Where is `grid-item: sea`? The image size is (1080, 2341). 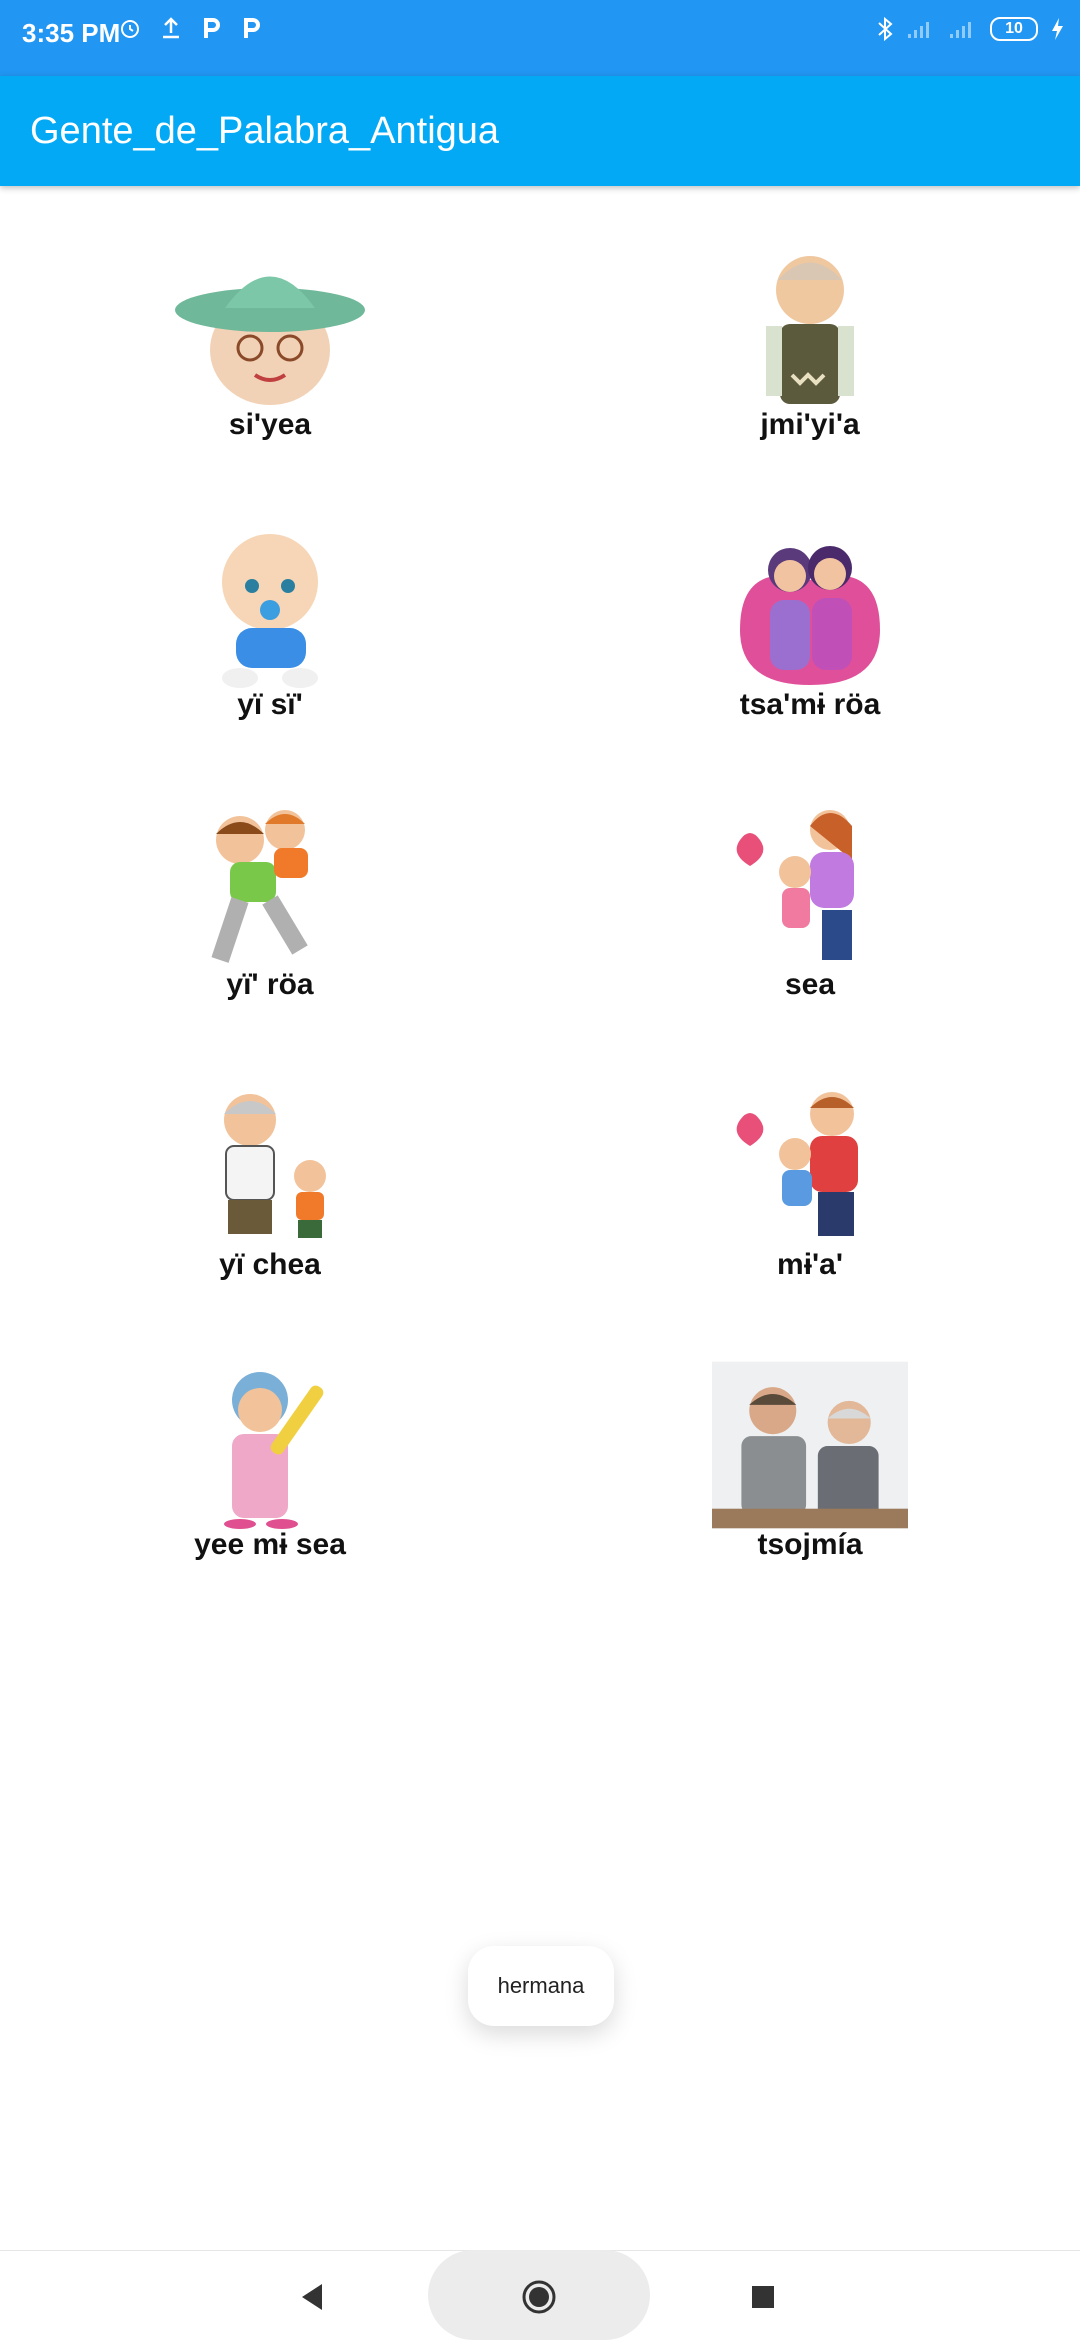 grid-item: sea is located at coordinates (810, 920).